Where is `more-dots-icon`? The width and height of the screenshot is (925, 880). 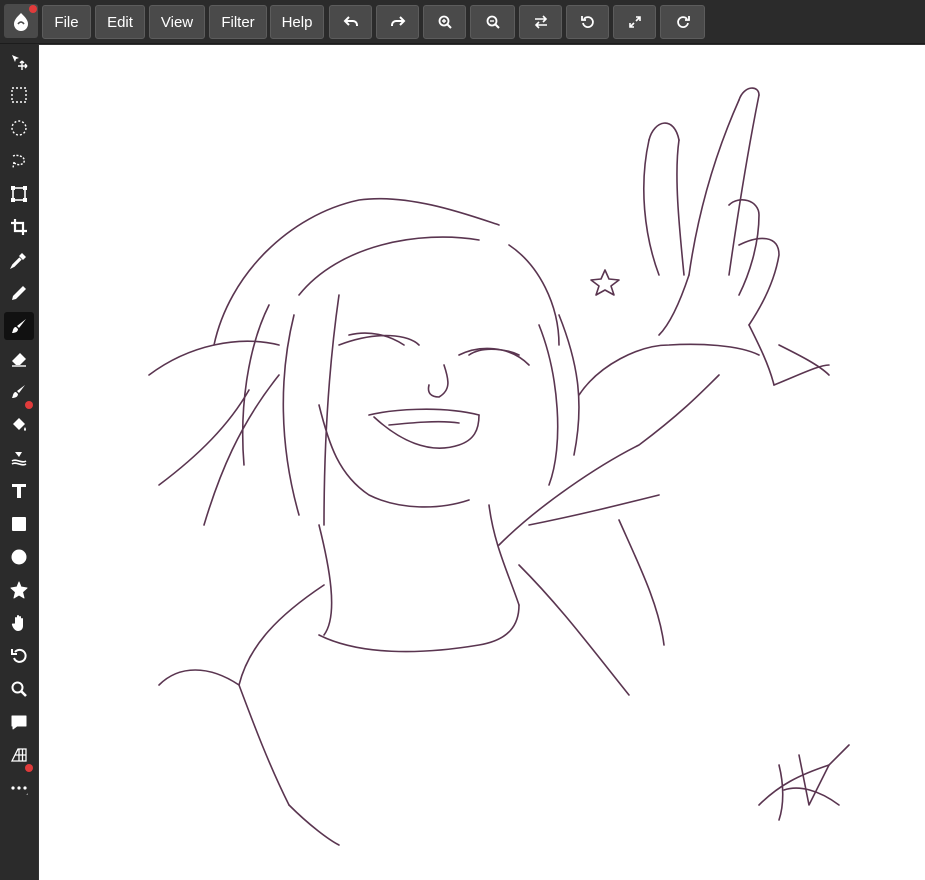 more-dots-icon is located at coordinates (19, 790).